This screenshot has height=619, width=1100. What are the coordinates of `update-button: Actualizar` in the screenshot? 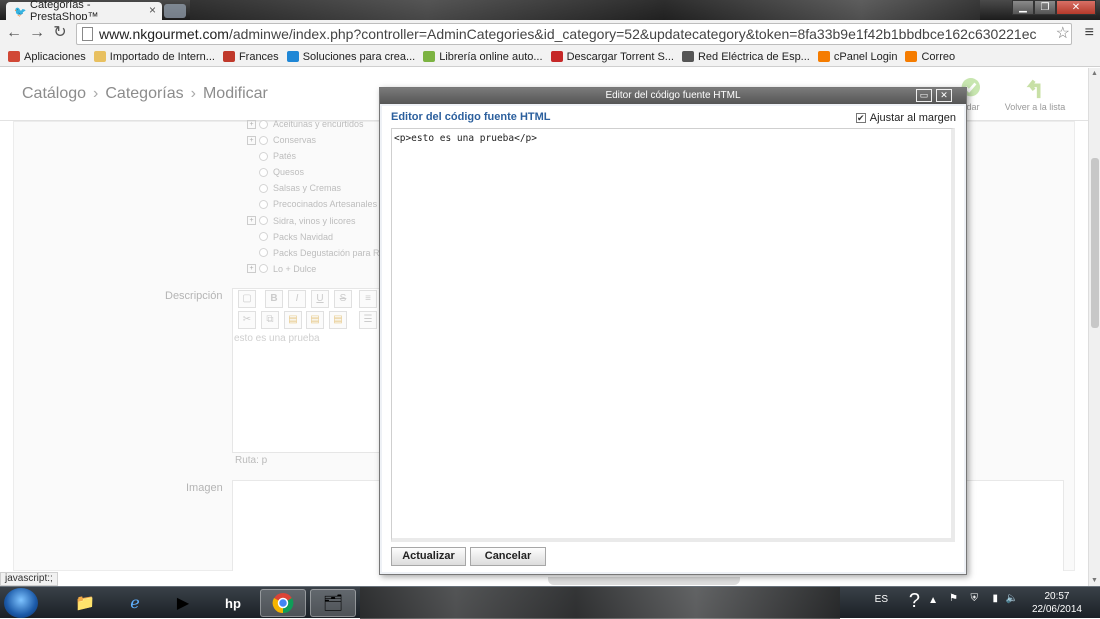 It's located at (428, 556).